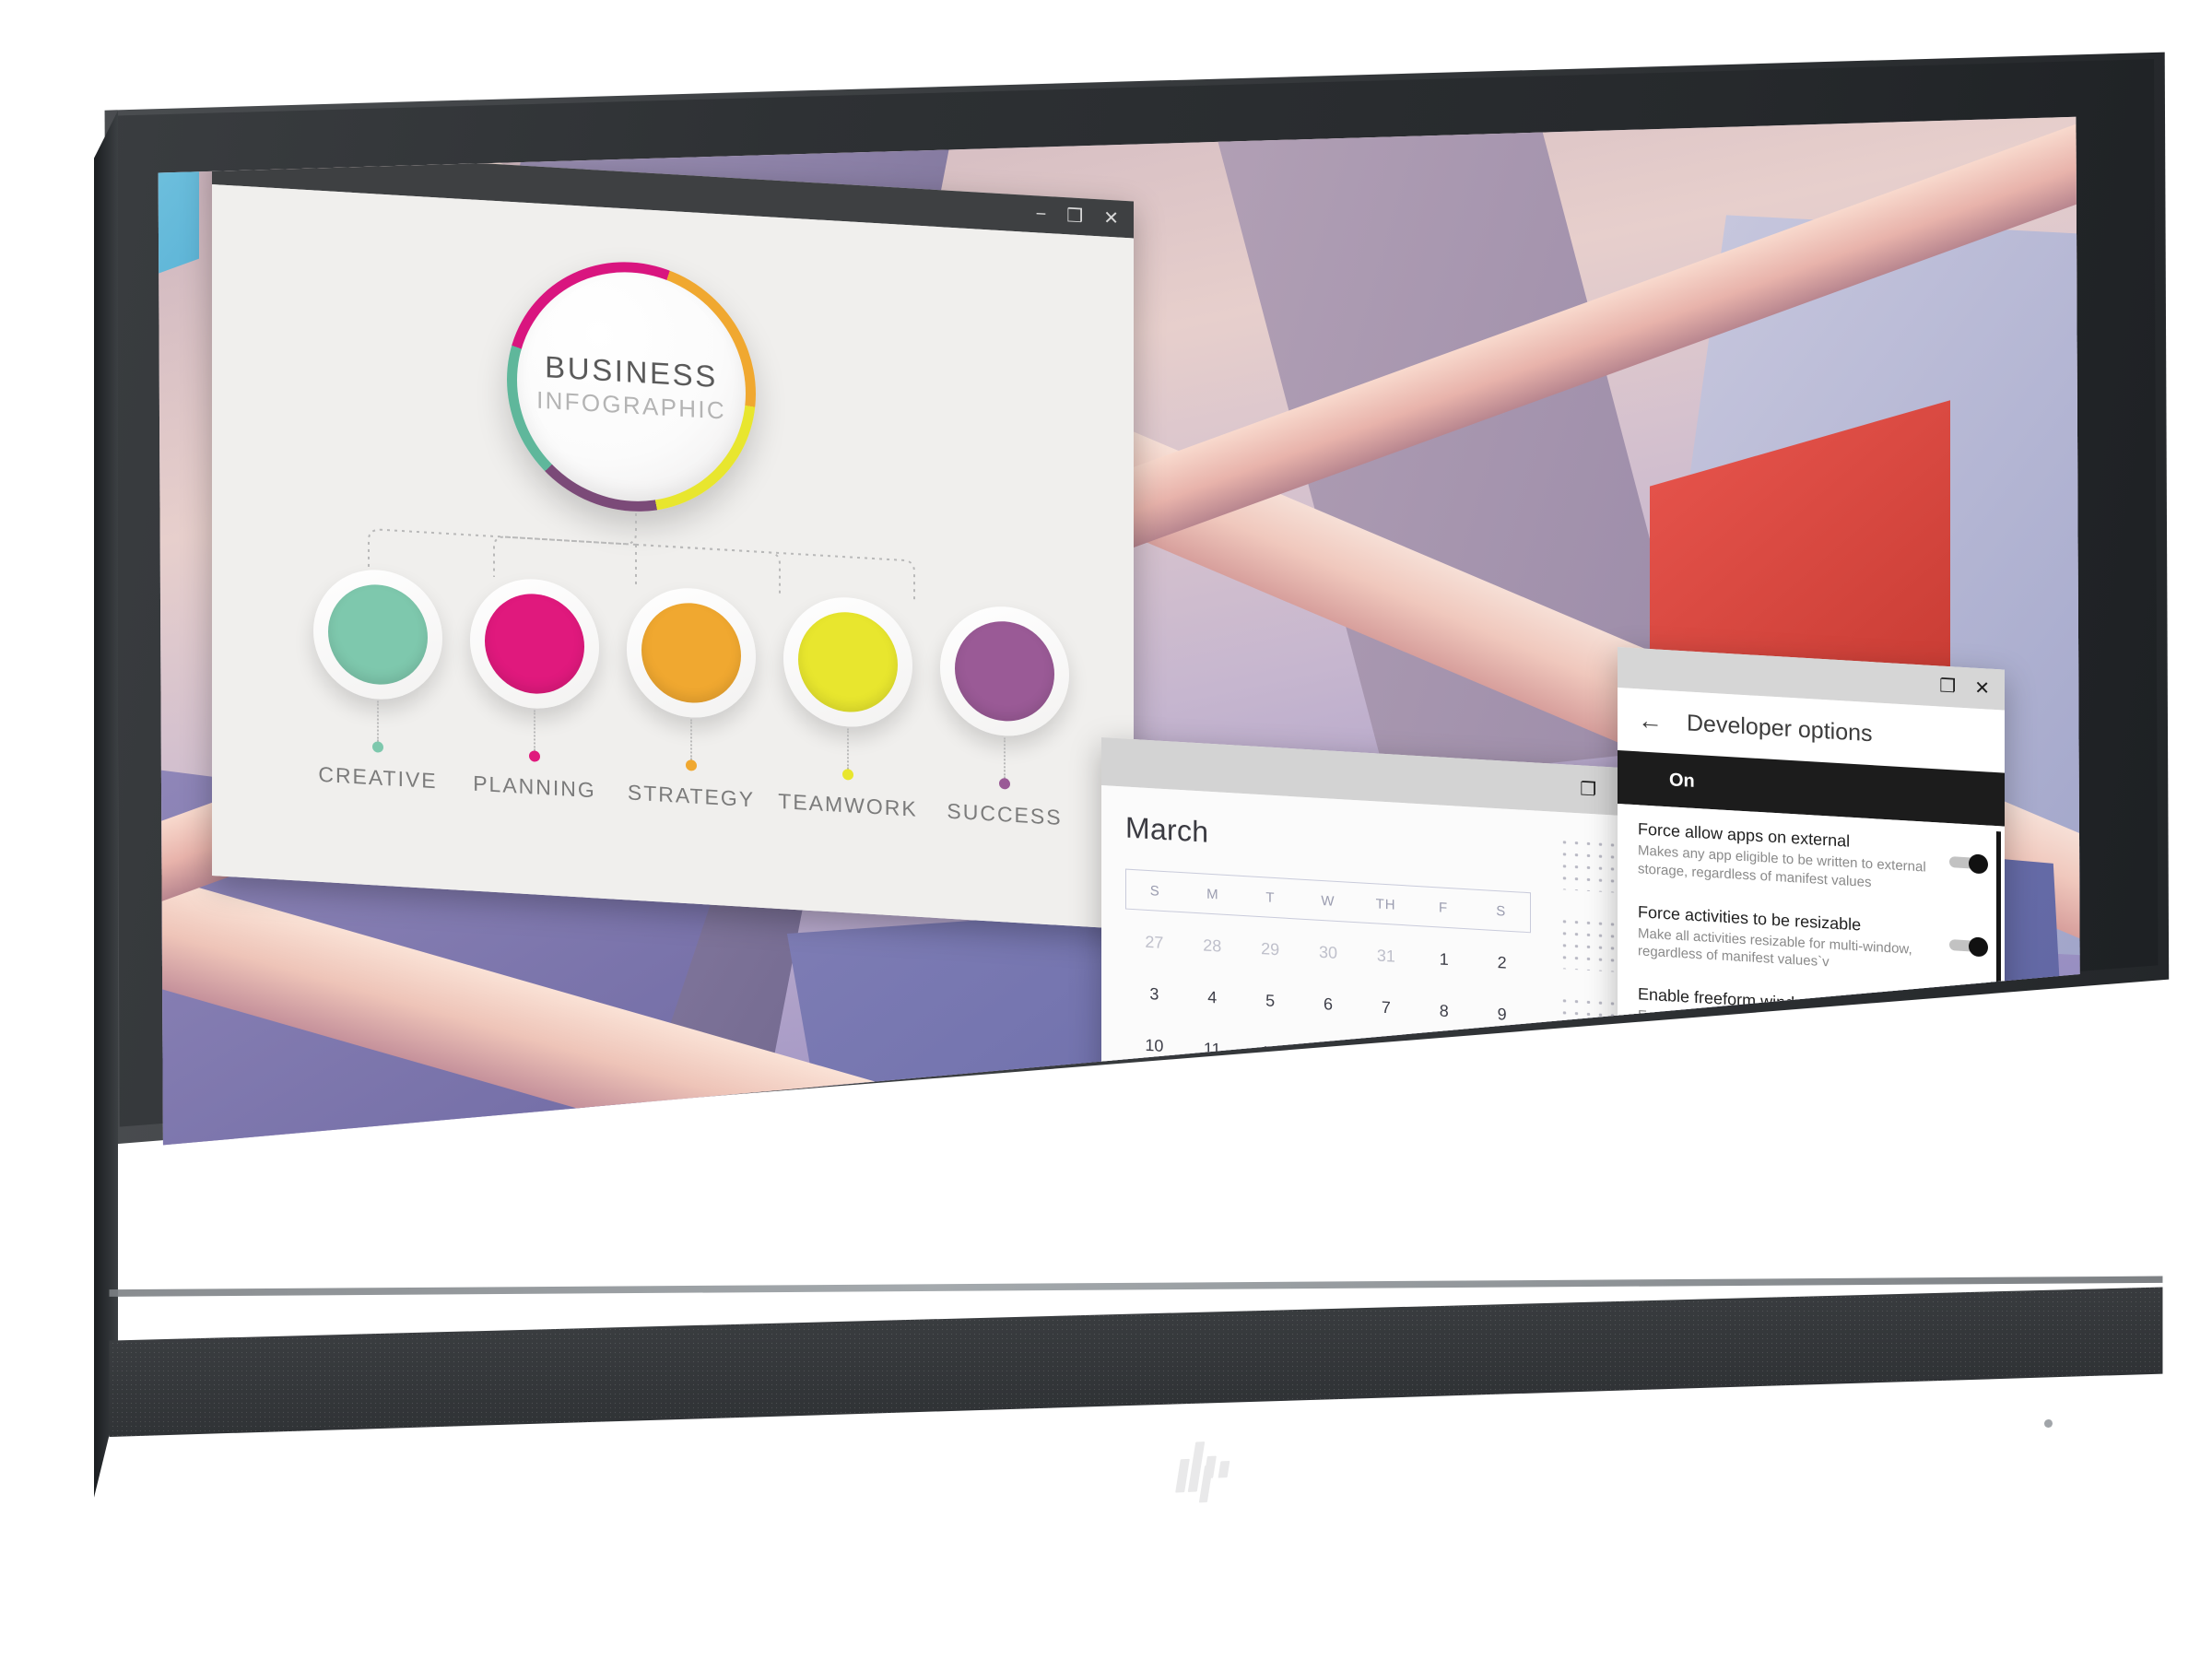  Describe the element at coordinates (1502, 963) in the screenshot. I see `calendar-day-cell: 2` at that location.